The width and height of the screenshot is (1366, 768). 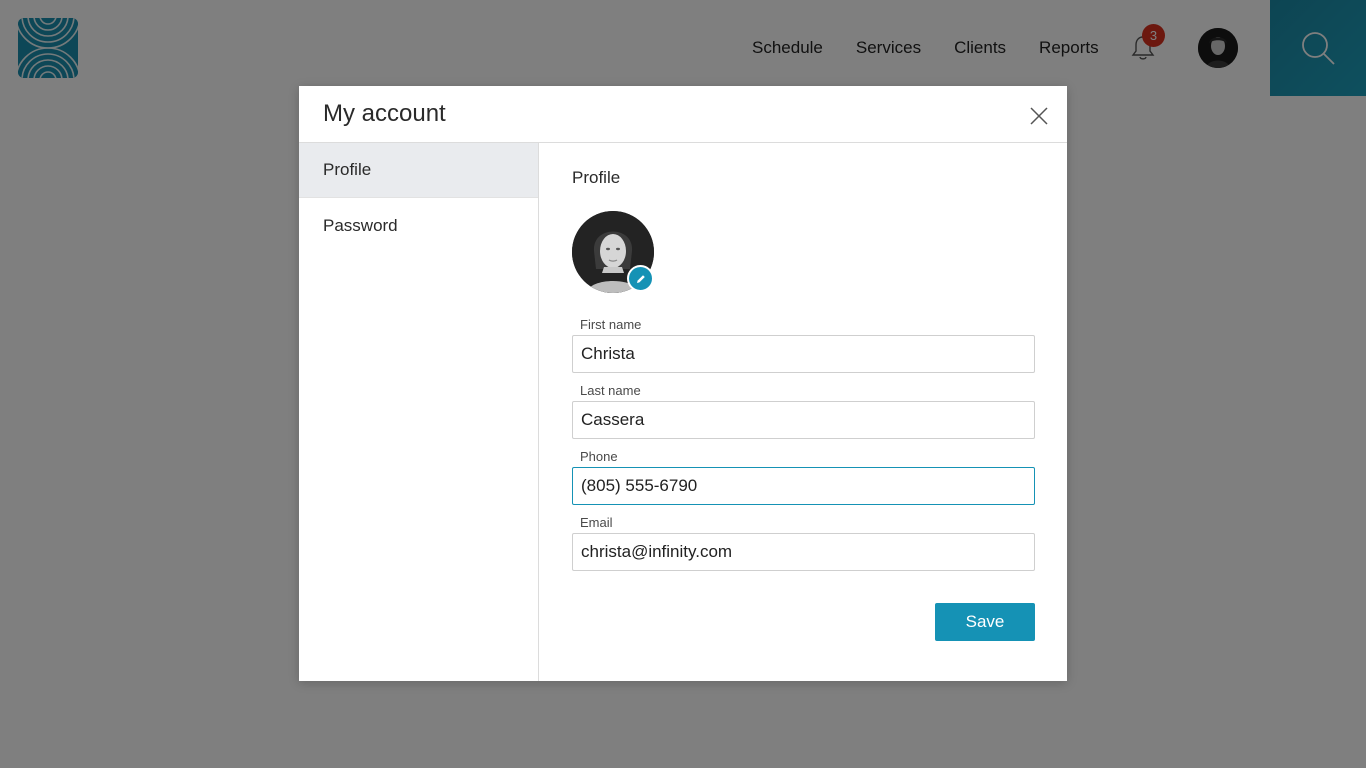 What do you see at coordinates (610, 390) in the screenshot?
I see `last-name-label: Last name` at bounding box center [610, 390].